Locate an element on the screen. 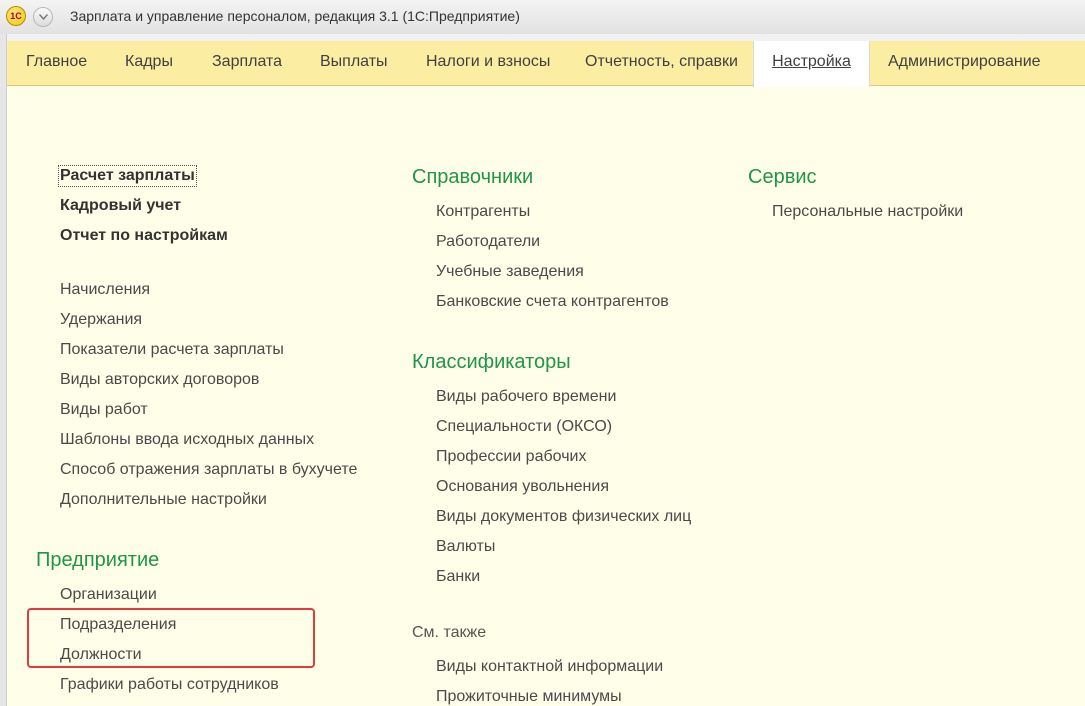 The height and width of the screenshot is (706, 1085). heading-servis: Сервис is located at coordinates (782, 177).